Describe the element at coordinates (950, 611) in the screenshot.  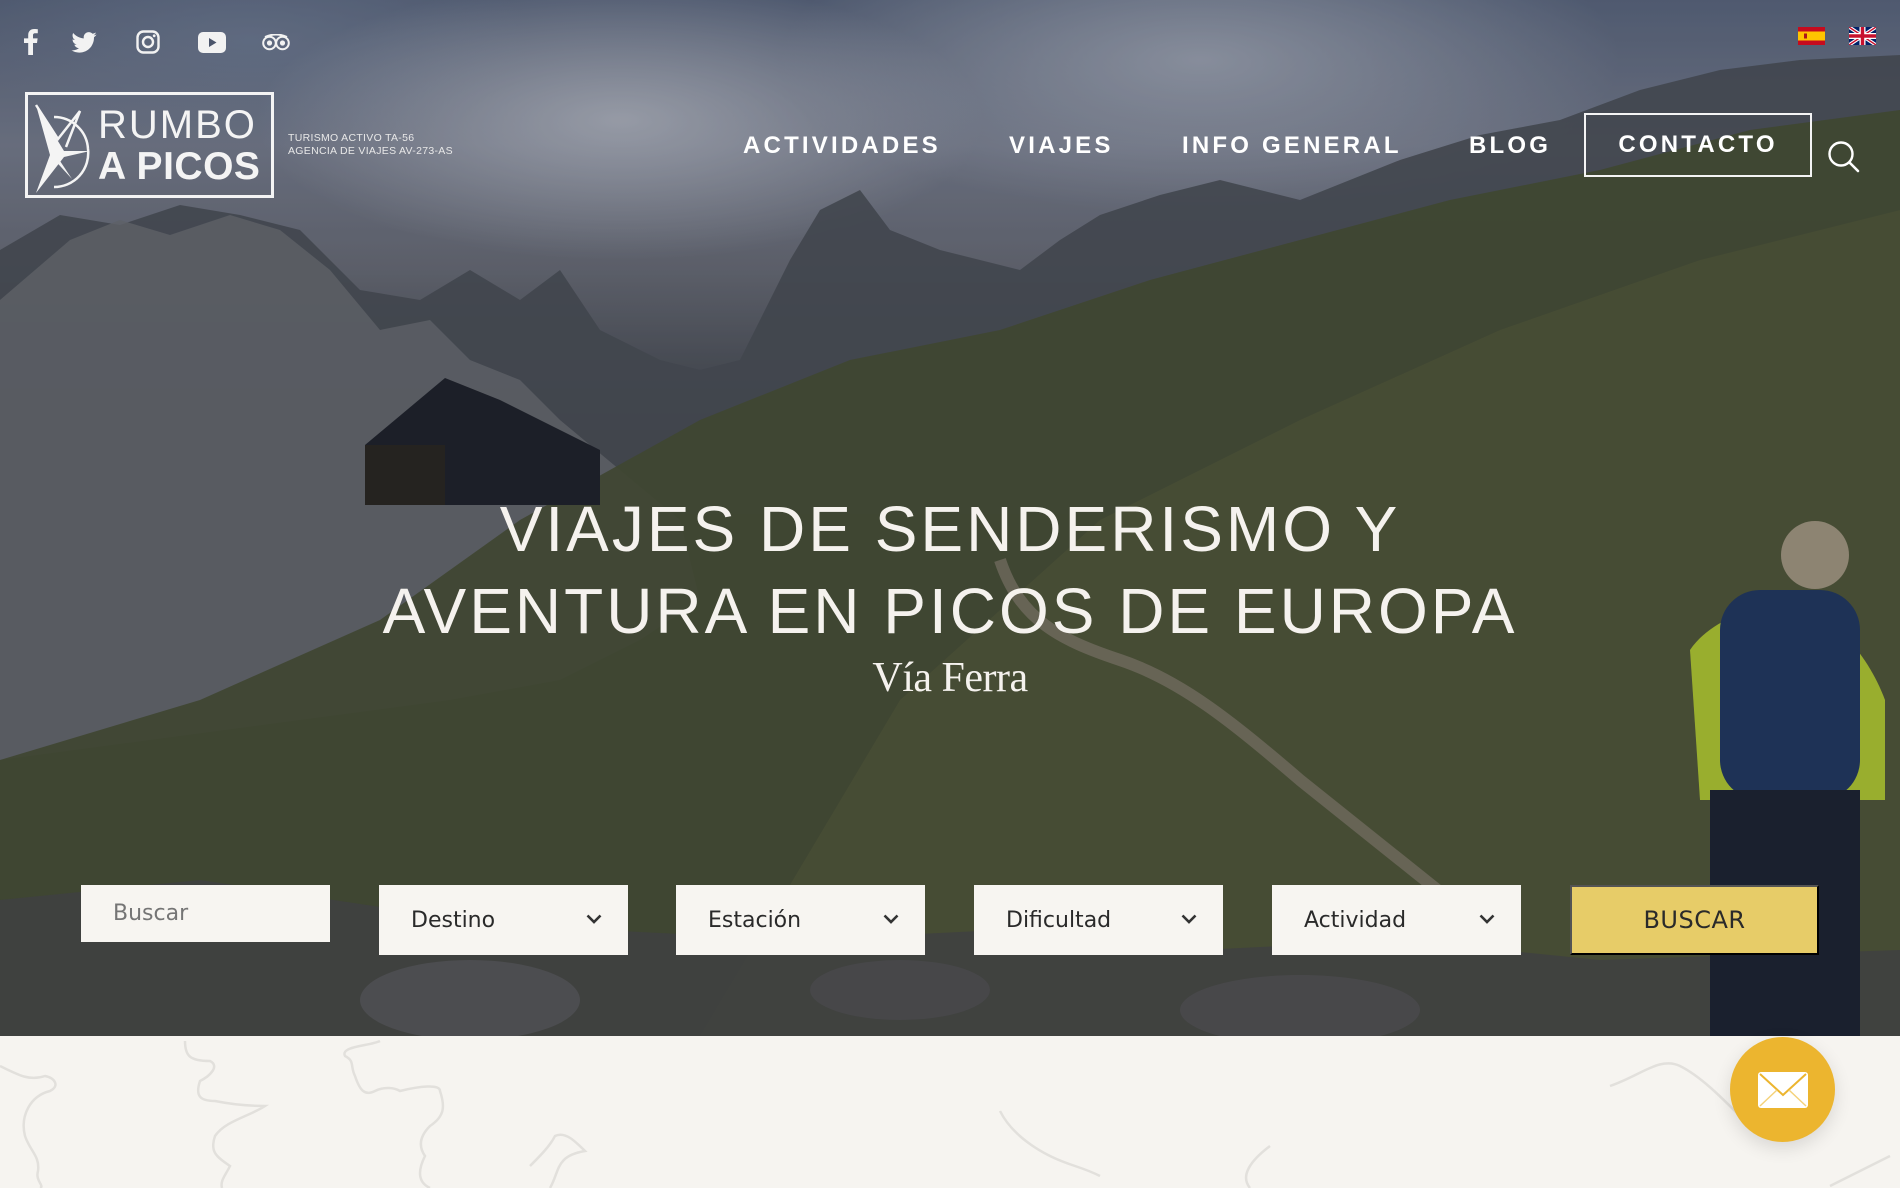
I see `hero-title-line-2: AVENTURA EN PICOS DE EUROPA` at that location.